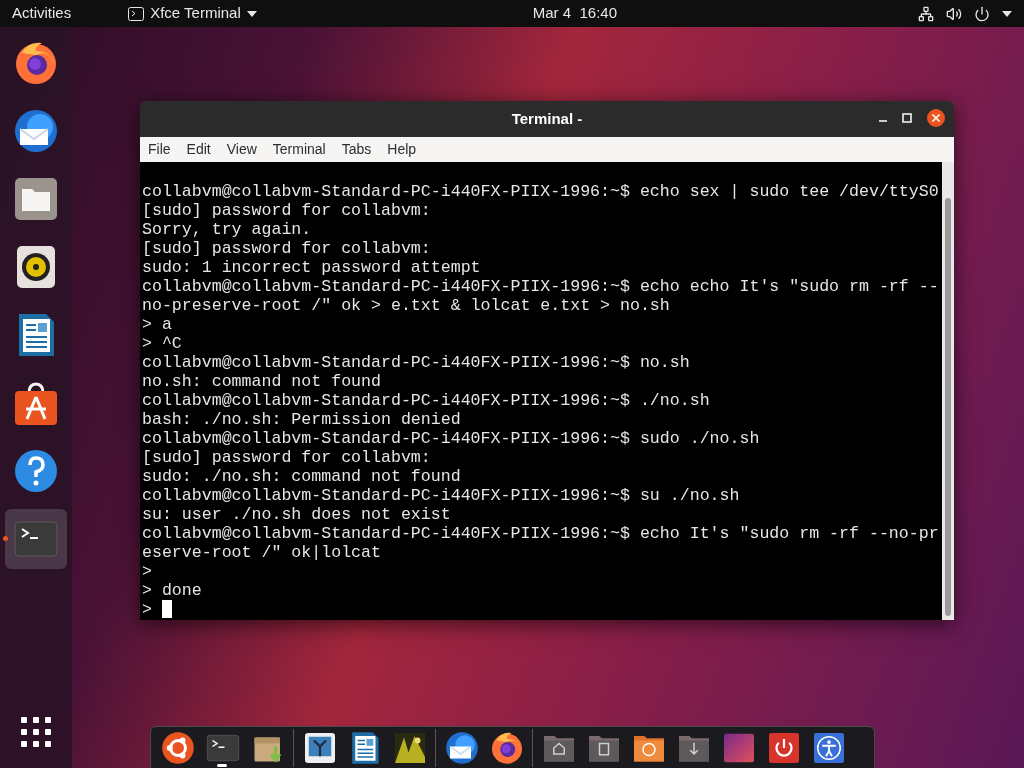  I want to click on terminal-line: no.sh: command not found, so click(261, 381).